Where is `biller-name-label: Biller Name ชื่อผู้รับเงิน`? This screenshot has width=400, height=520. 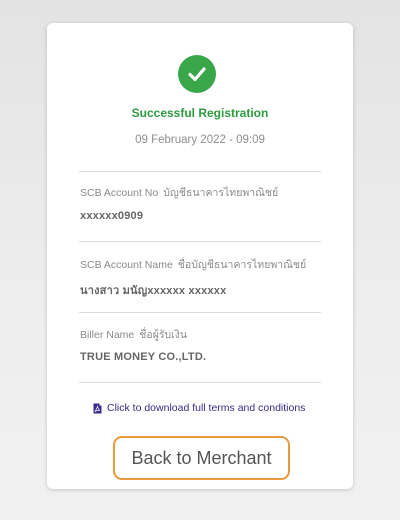
biller-name-label: Biller Name ชื่อผู้รับเงิน is located at coordinates (133, 334).